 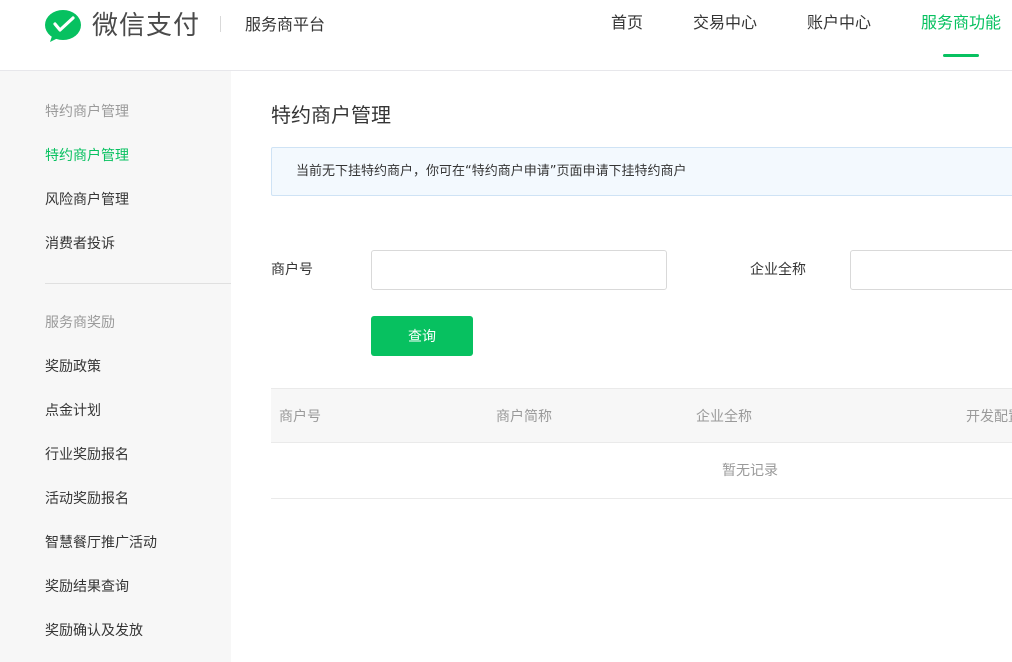 What do you see at coordinates (750, 471) in the screenshot?
I see `empty-state-text: 暂无记录` at bounding box center [750, 471].